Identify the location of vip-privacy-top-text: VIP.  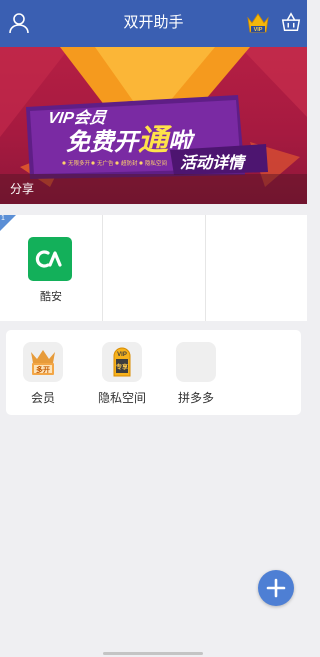
(122, 355).